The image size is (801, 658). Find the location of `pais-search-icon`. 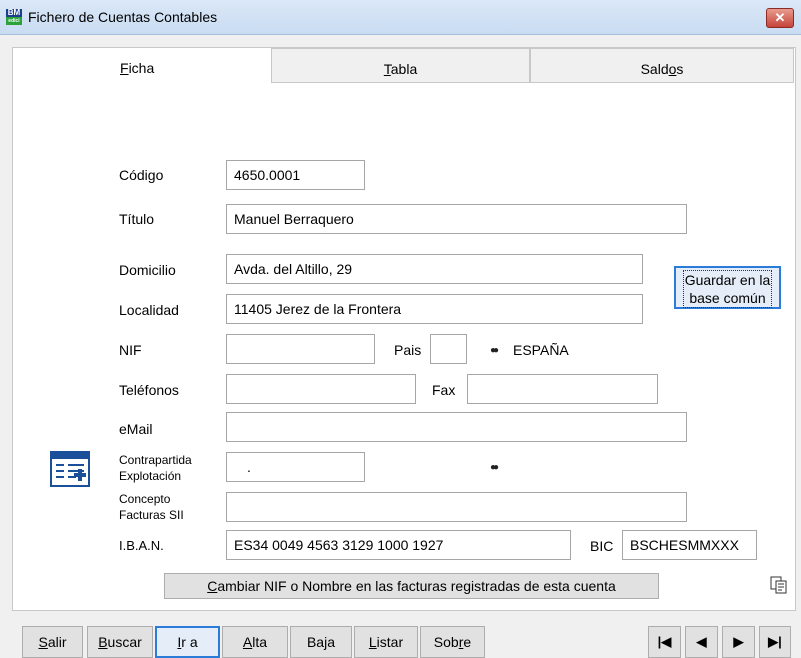

pais-search-icon is located at coordinates (493, 350).